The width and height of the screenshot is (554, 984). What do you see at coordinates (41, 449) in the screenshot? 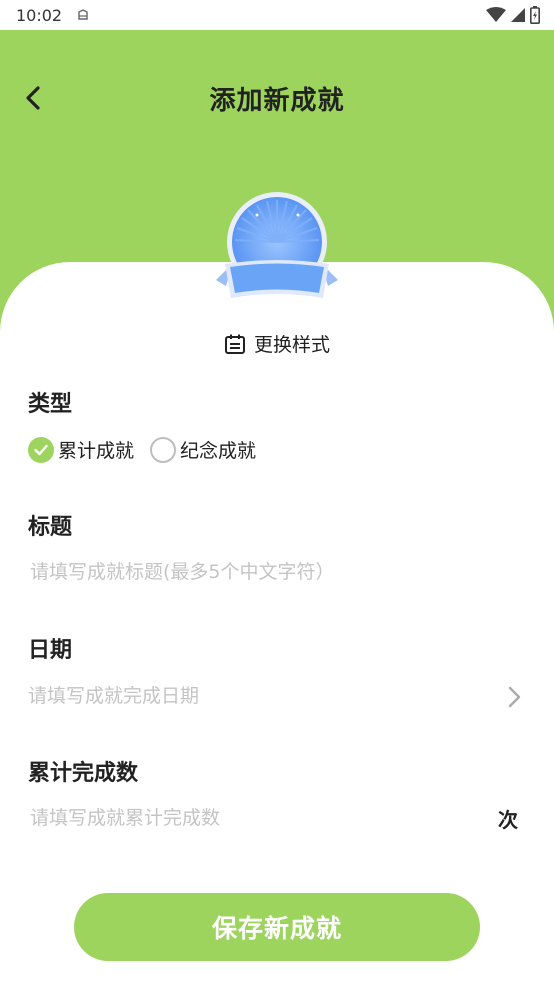
I see `radio-checked-icon` at bounding box center [41, 449].